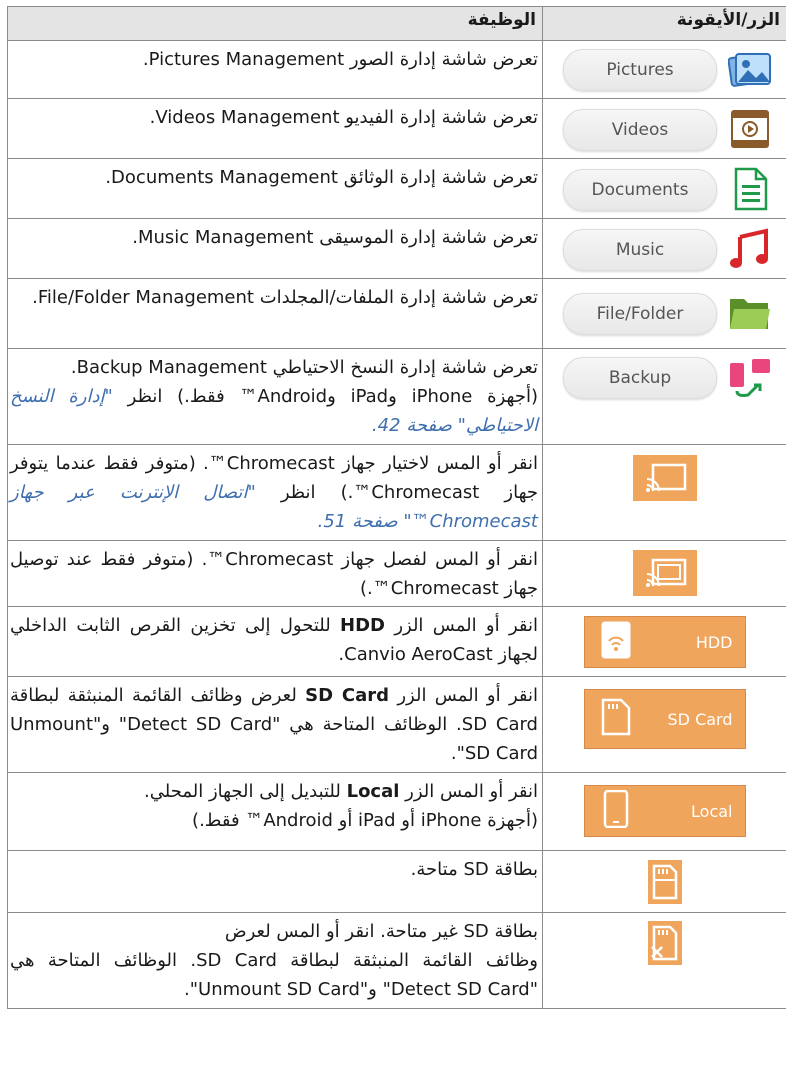 The image size is (786, 1091). I want to click on cast-connected-icon, so click(664, 573).